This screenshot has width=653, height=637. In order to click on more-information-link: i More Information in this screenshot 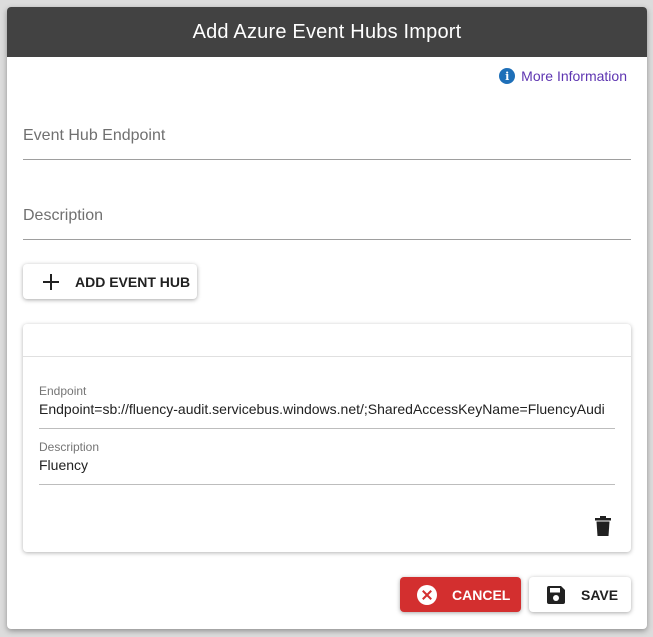, I will do `click(563, 76)`.